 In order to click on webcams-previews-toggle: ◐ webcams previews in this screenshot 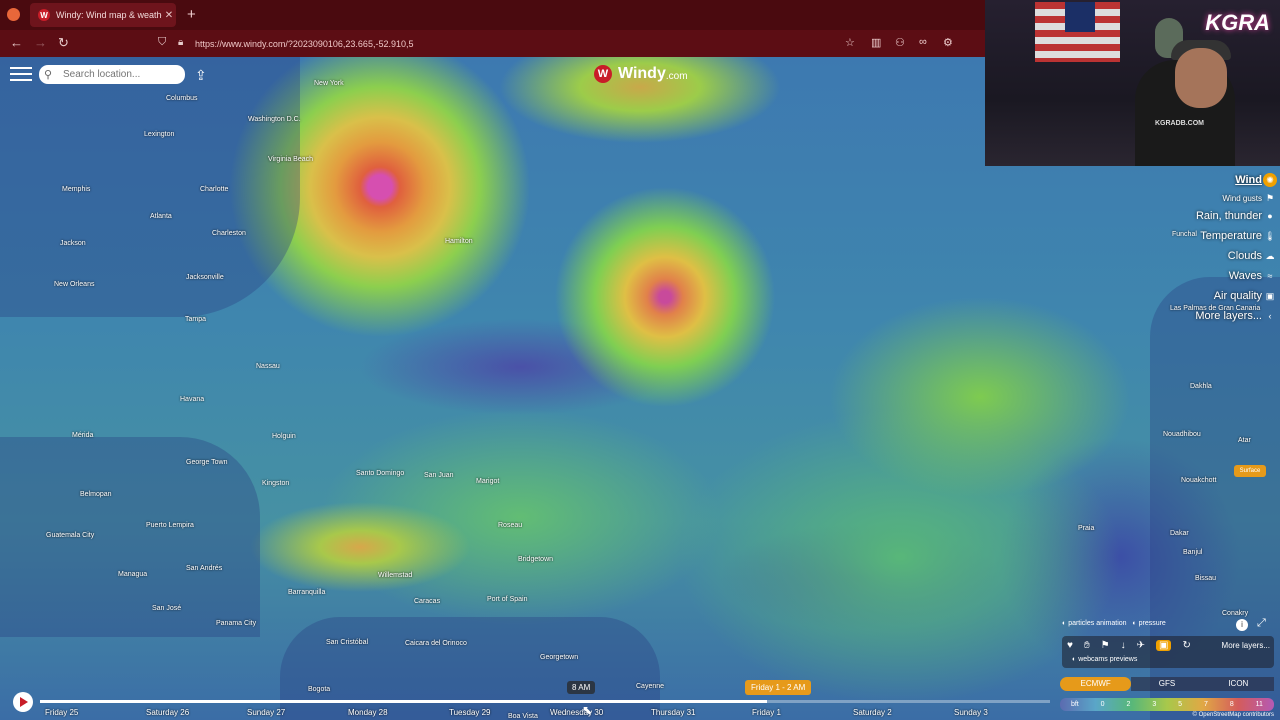, I will do `click(1104, 659)`.